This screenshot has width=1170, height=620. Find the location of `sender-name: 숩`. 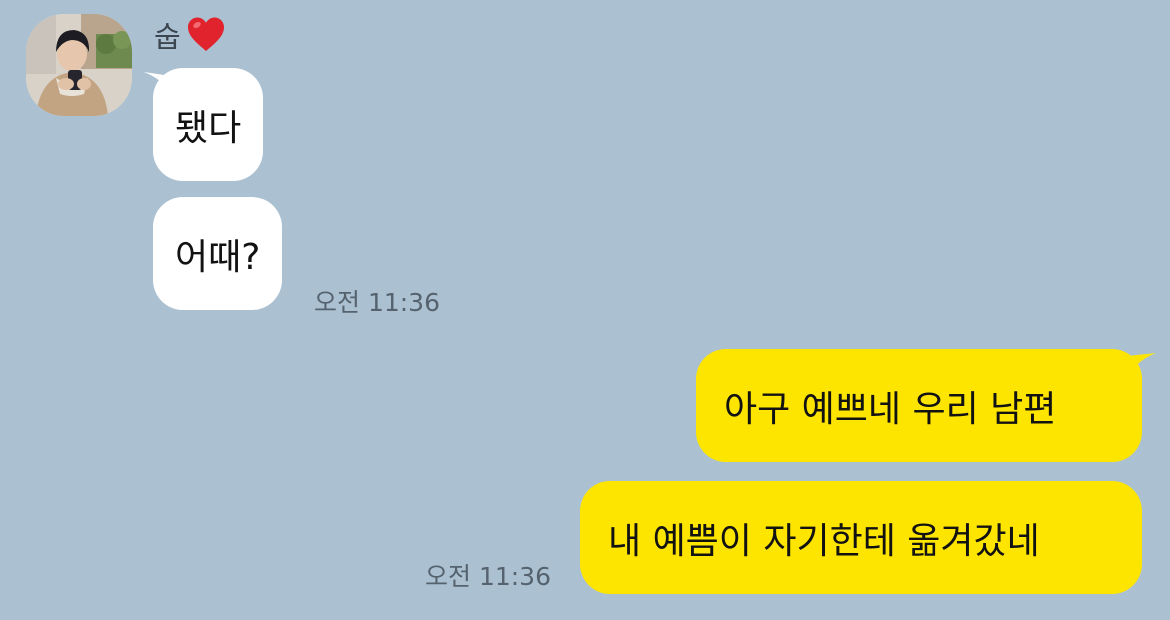

sender-name: 숩 is located at coordinates (167, 37).